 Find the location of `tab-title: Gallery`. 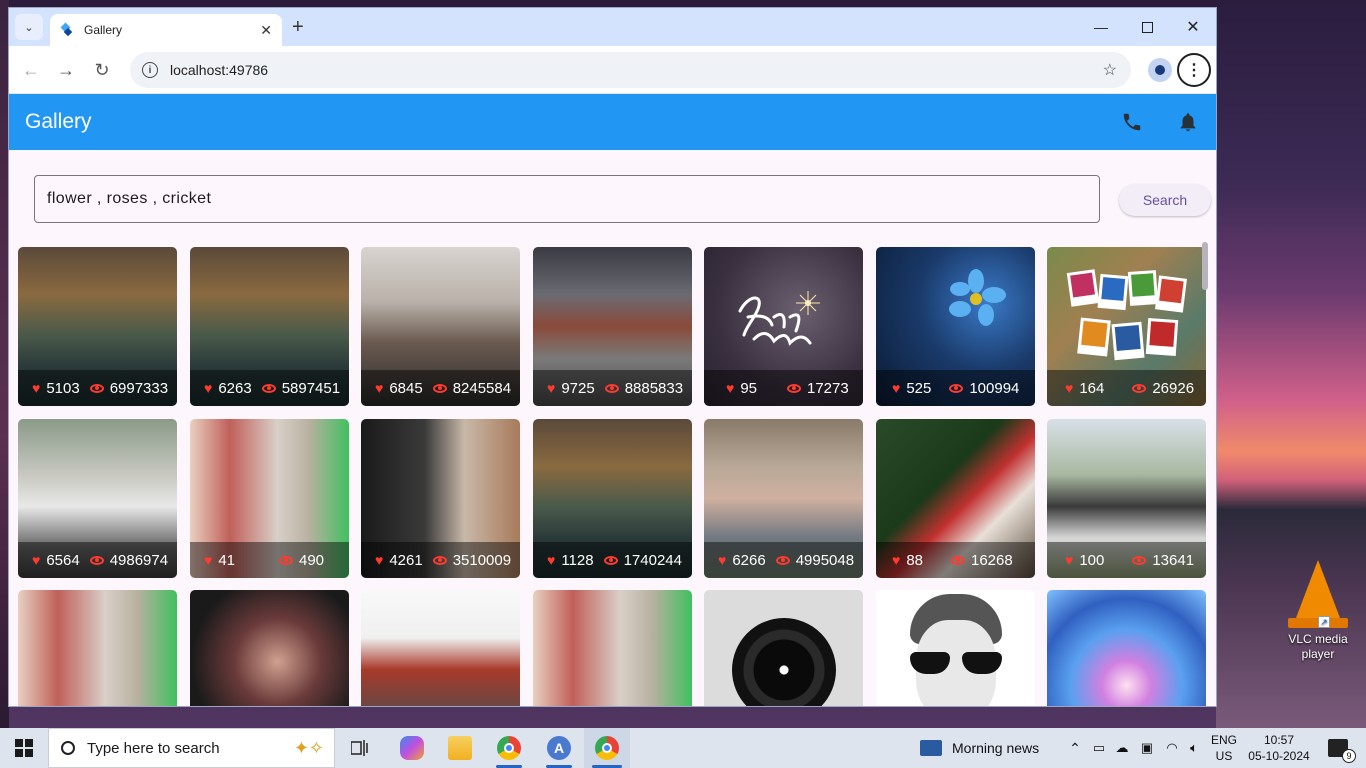

tab-title: Gallery is located at coordinates (103, 30).